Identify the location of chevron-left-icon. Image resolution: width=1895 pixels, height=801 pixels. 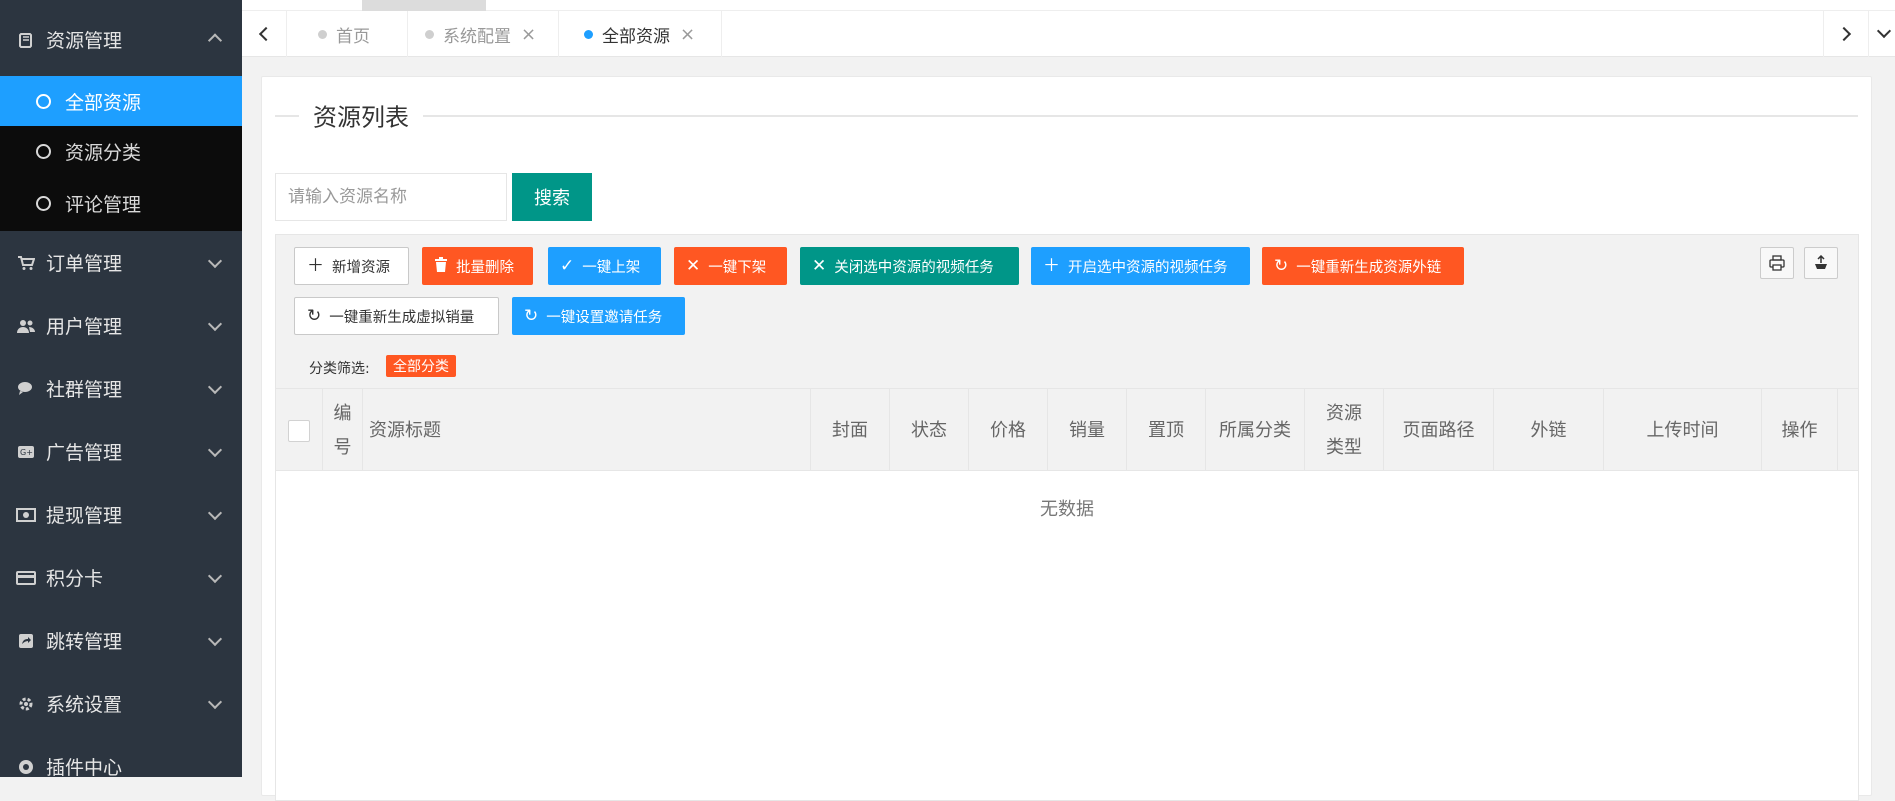
(266, 34).